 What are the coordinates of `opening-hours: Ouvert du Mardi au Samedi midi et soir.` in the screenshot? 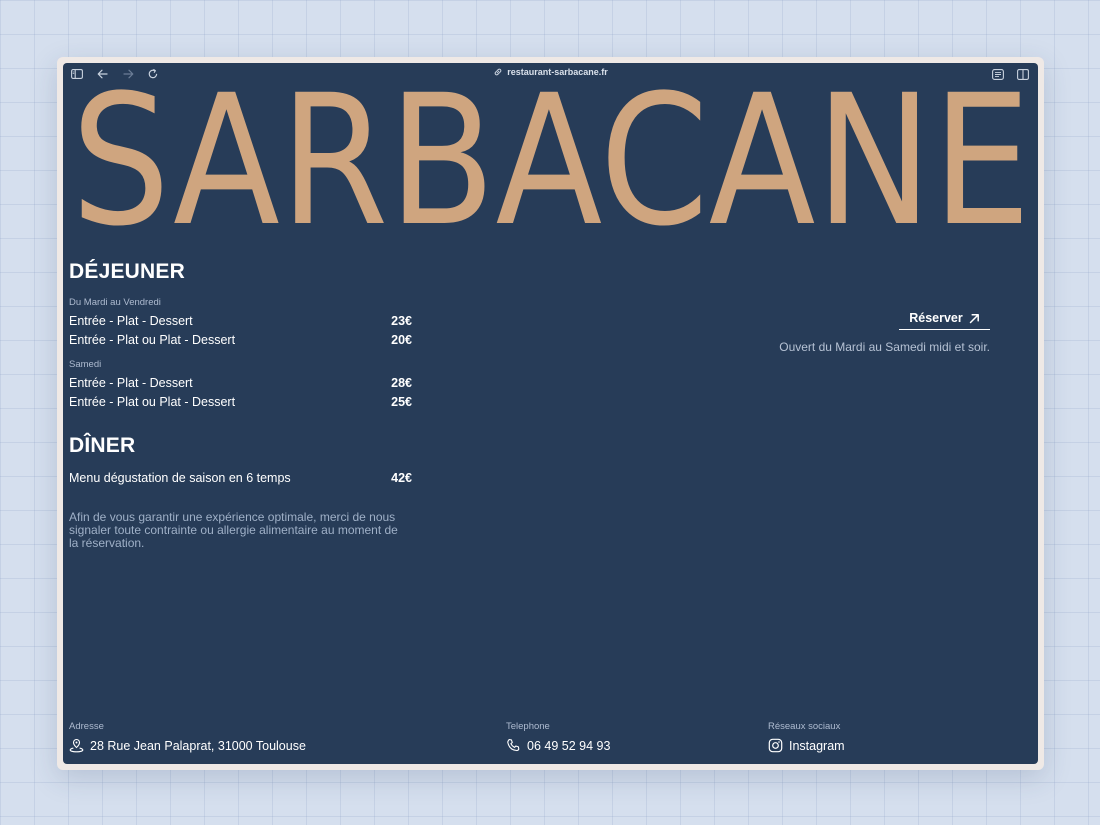 It's located at (884, 347).